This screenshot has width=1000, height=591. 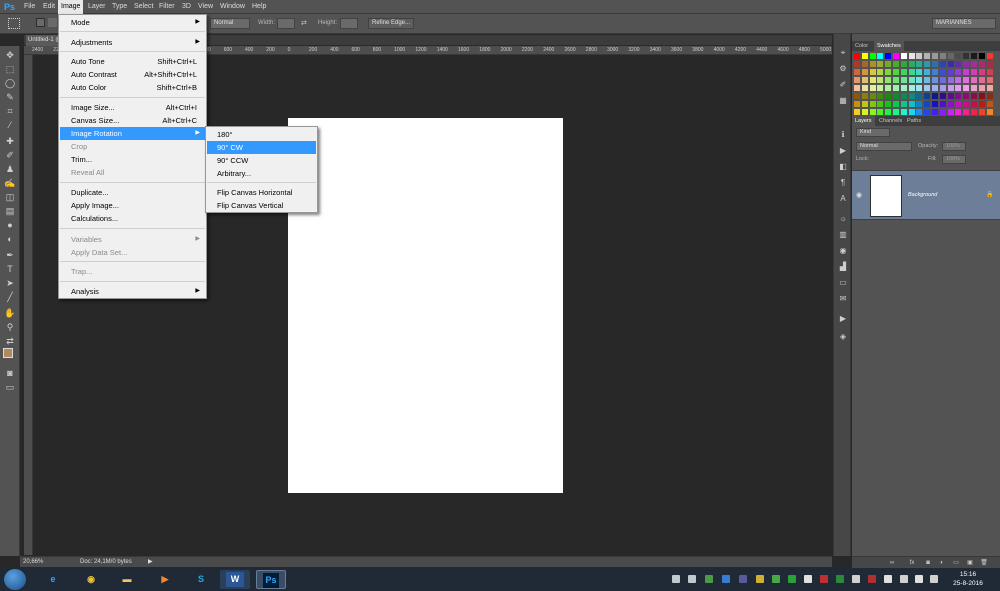 What do you see at coordinates (52, 22) in the screenshot?
I see `add-selection-icon` at bounding box center [52, 22].